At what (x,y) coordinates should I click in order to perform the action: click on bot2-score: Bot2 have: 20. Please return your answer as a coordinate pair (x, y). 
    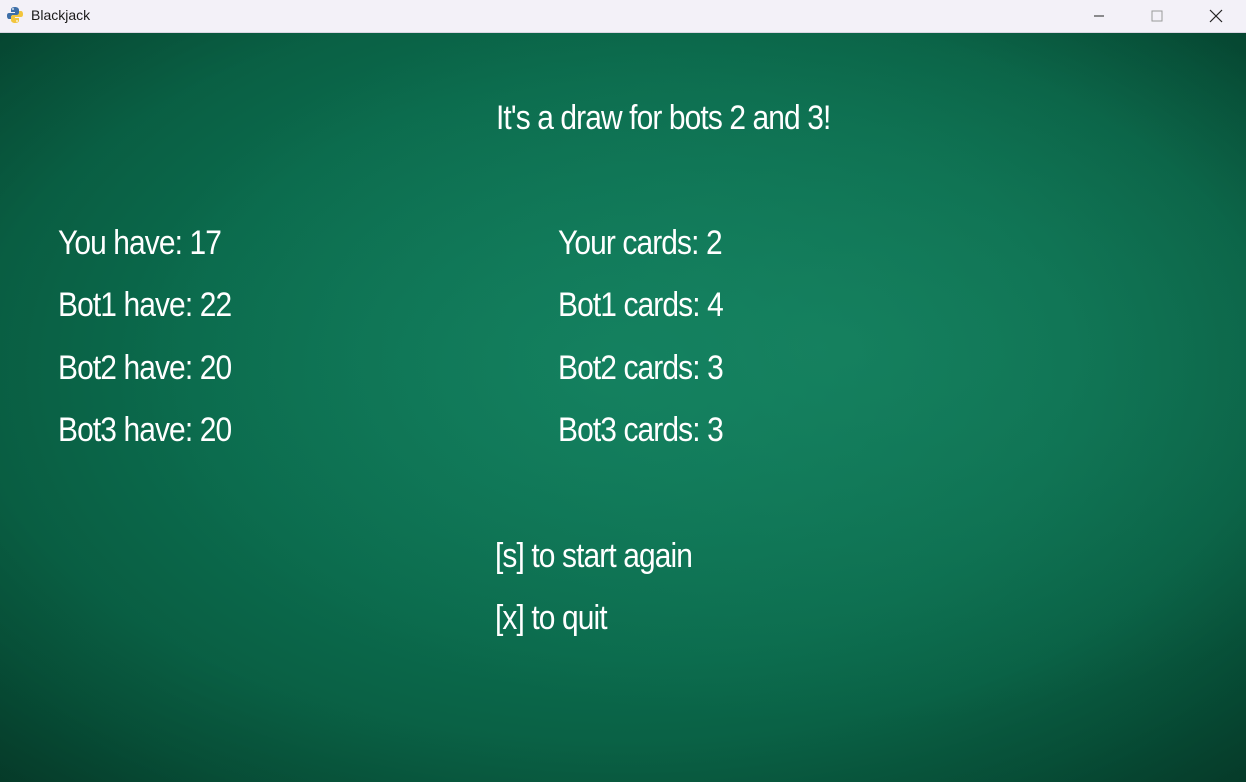
    Looking at the image, I should click on (145, 368).